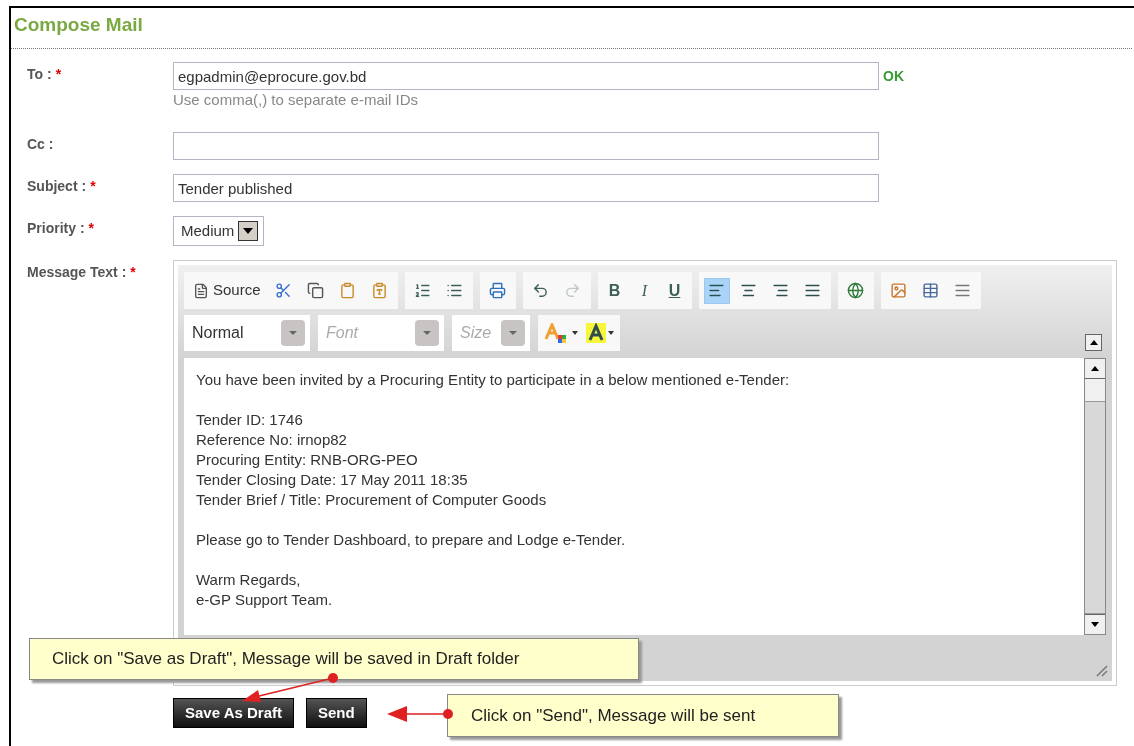 Image resolution: width=1134 pixels, height=746 pixels. I want to click on bullet-list-icon, so click(455, 290).